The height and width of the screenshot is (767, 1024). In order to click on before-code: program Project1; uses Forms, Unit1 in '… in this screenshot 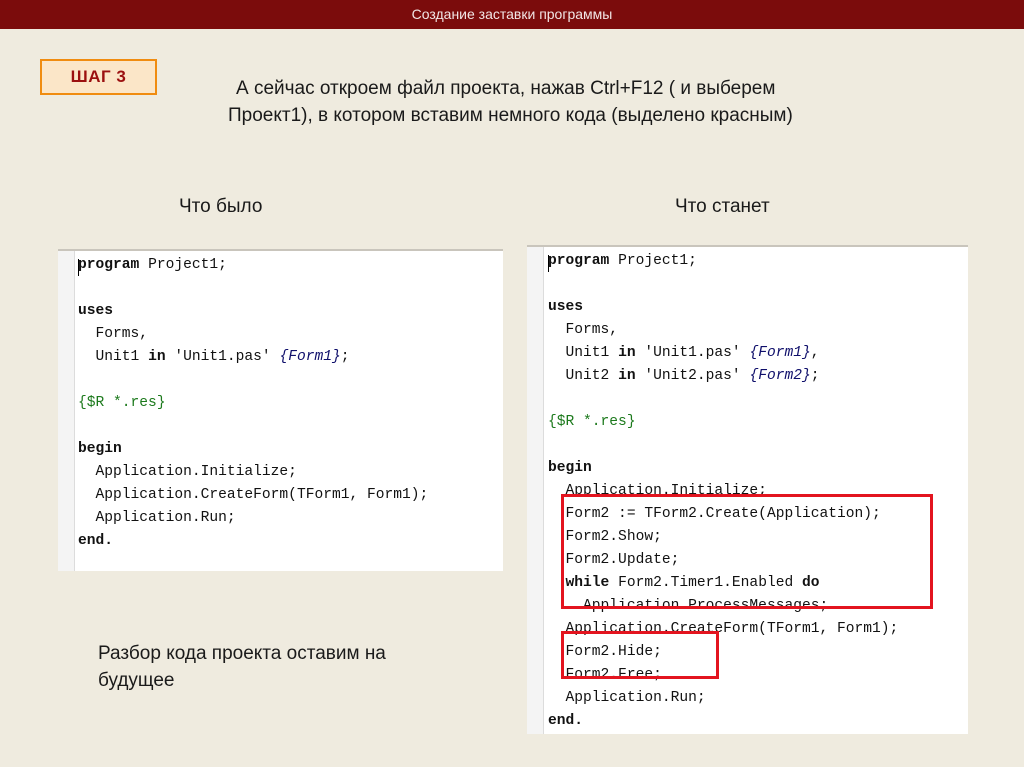, I will do `click(253, 403)`.